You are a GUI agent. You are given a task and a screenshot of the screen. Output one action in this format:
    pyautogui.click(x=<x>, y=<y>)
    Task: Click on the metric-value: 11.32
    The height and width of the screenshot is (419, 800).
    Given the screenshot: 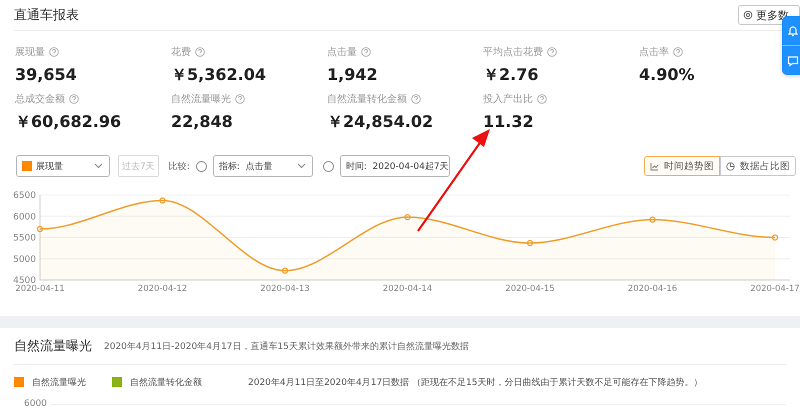 What is the action you would take?
    pyautogui.click(x=509, y=122)
    